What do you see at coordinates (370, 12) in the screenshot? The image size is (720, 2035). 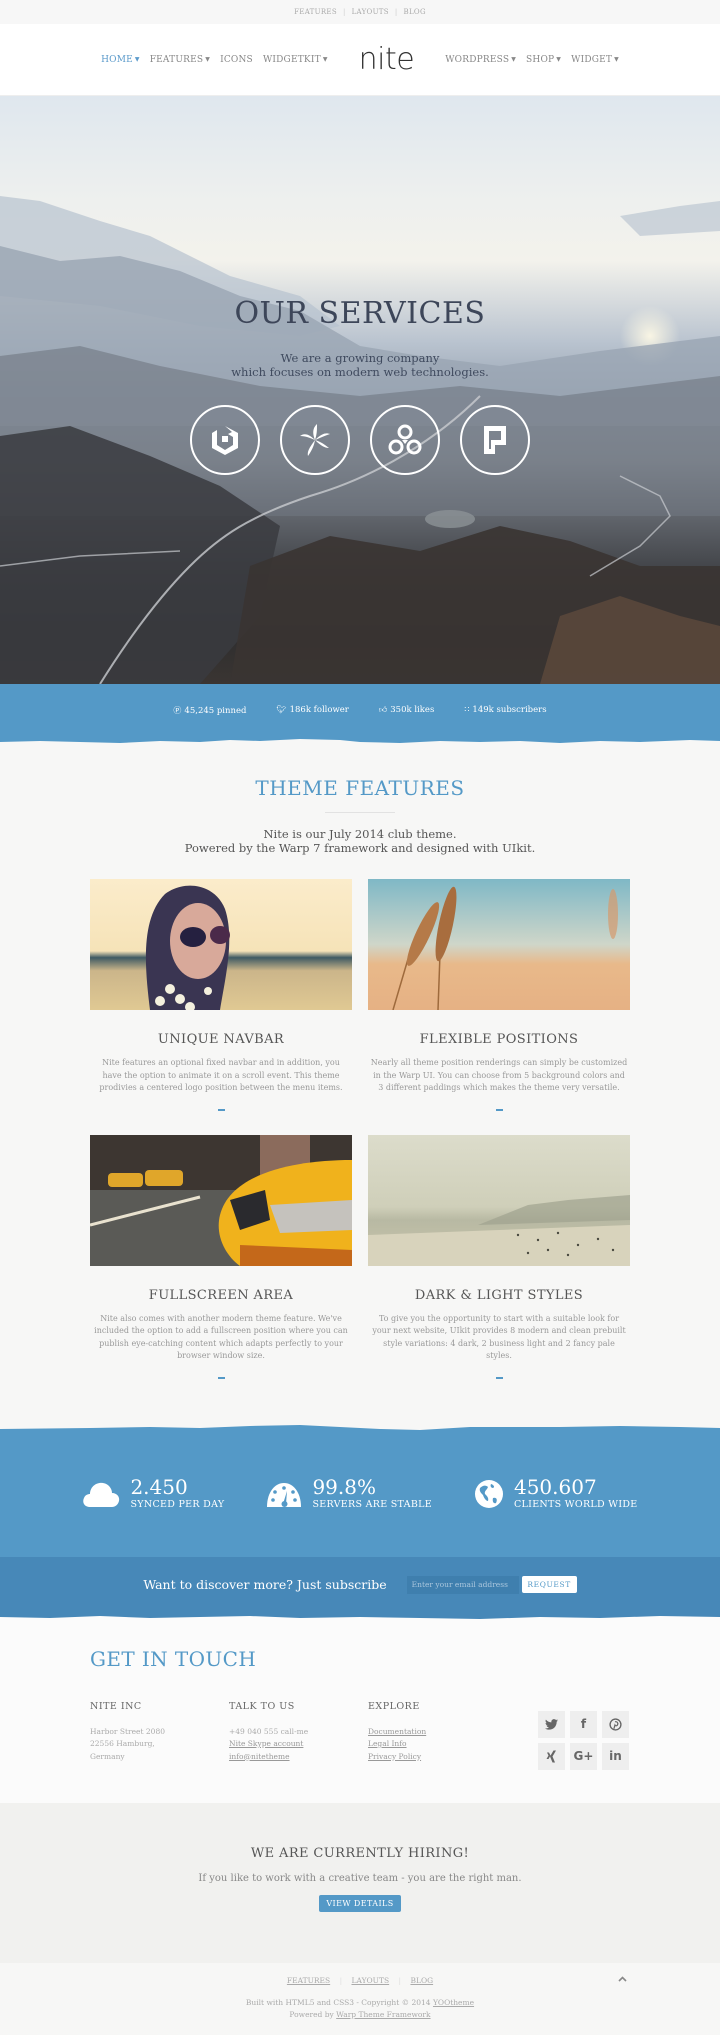 I see `toolbar-link-layouts: LAYOUTS` at bounding box center [370, 12].